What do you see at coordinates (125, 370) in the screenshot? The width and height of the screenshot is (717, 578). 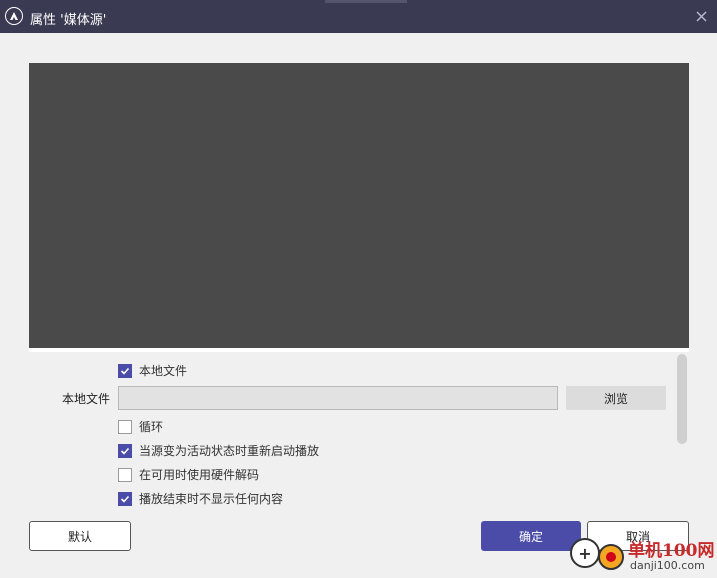 I see `local-file-checkbox` at bounding box center [125, 370].